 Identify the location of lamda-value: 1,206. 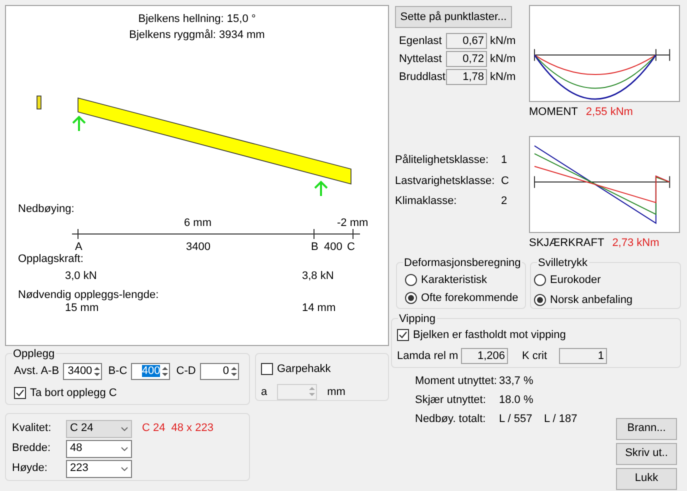
(484, 356).